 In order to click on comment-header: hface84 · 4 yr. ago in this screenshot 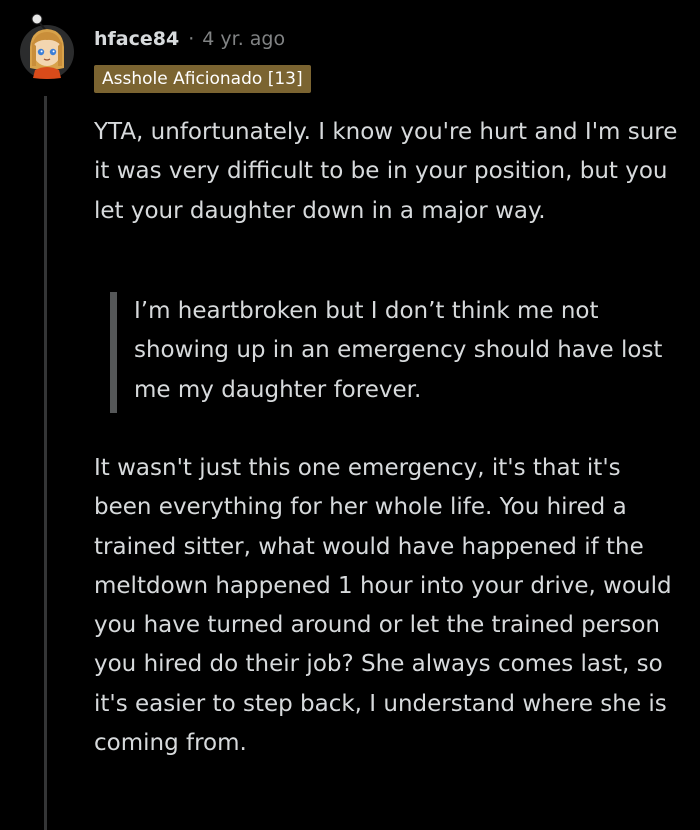, I will do `click(189, 39)`.